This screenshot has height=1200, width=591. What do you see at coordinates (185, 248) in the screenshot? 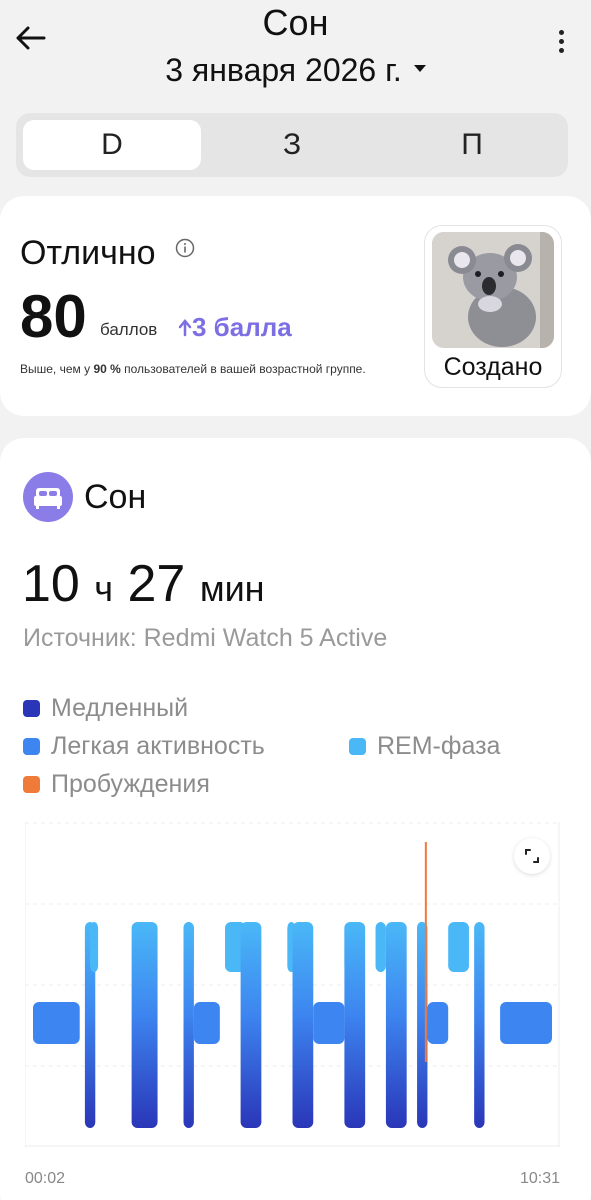
I see `info-icon` at bounding box center [185, 248].